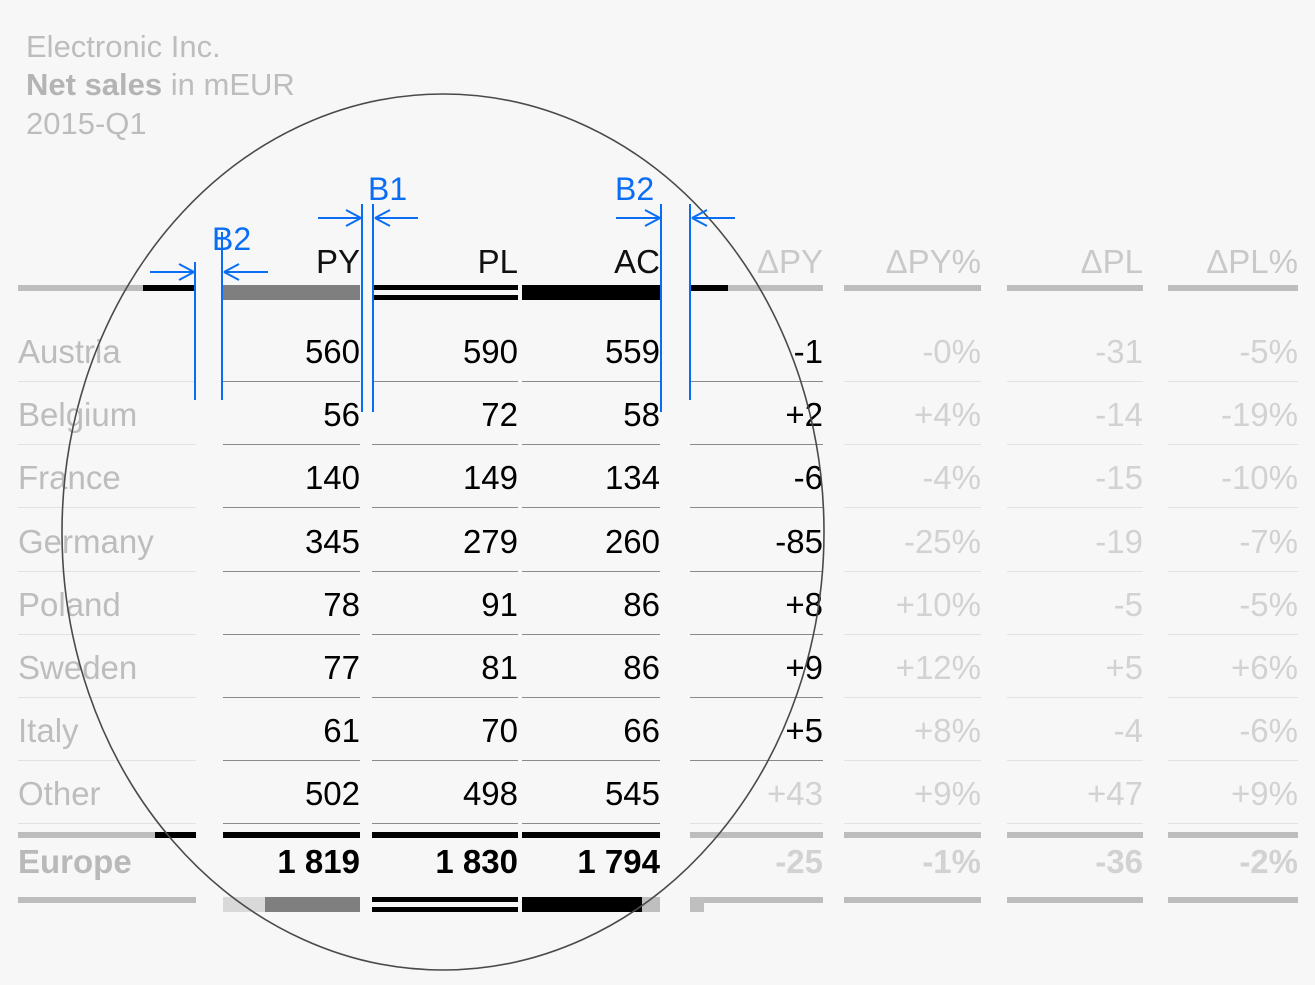 The image size is (1315, 985). I want to click on gap-arrow-b1-out, so click(396, 218).